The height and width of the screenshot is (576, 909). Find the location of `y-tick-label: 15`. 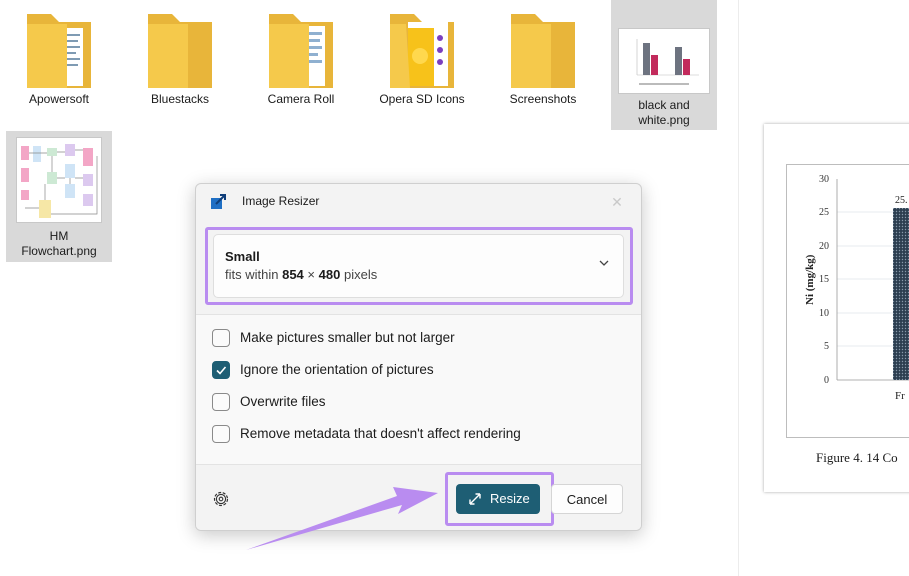

y-tick-label: 15 is located at coordinates (824, 279).